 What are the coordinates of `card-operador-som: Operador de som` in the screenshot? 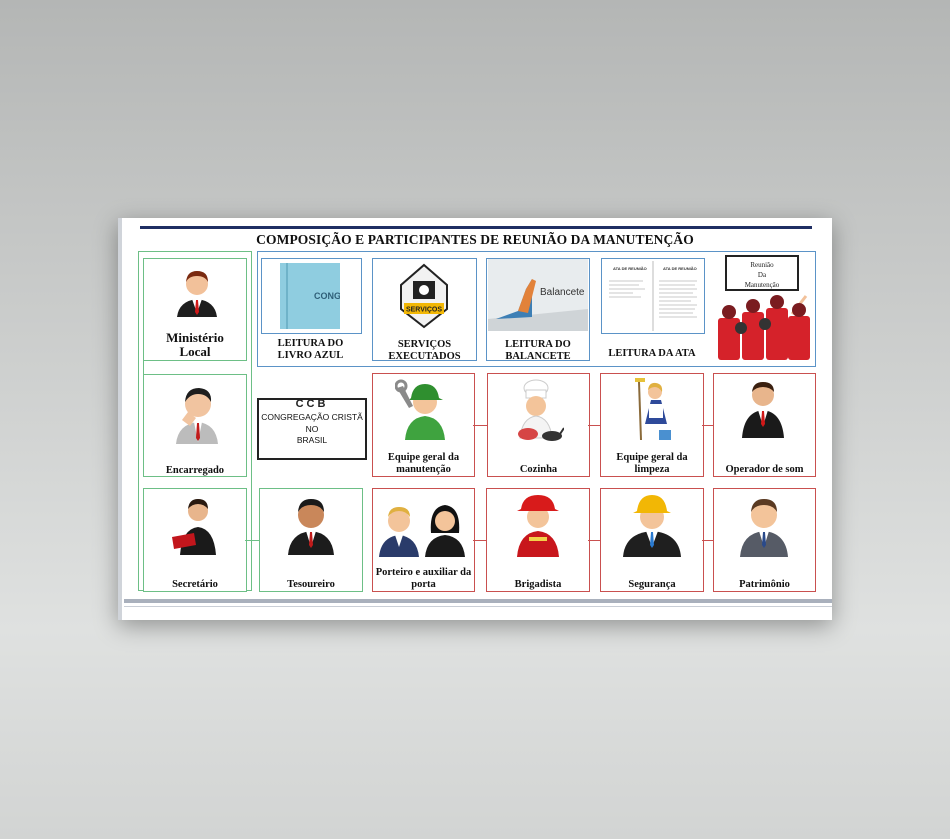 It's located at (764, 425).